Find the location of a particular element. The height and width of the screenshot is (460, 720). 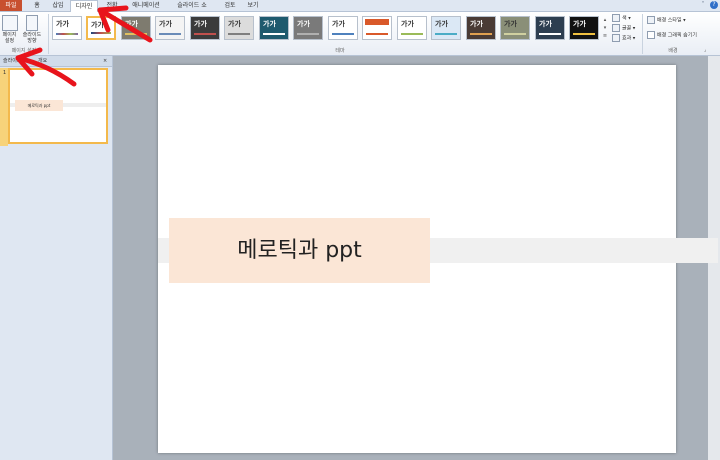

annotation-arrows is located at coordinates (84, 46).